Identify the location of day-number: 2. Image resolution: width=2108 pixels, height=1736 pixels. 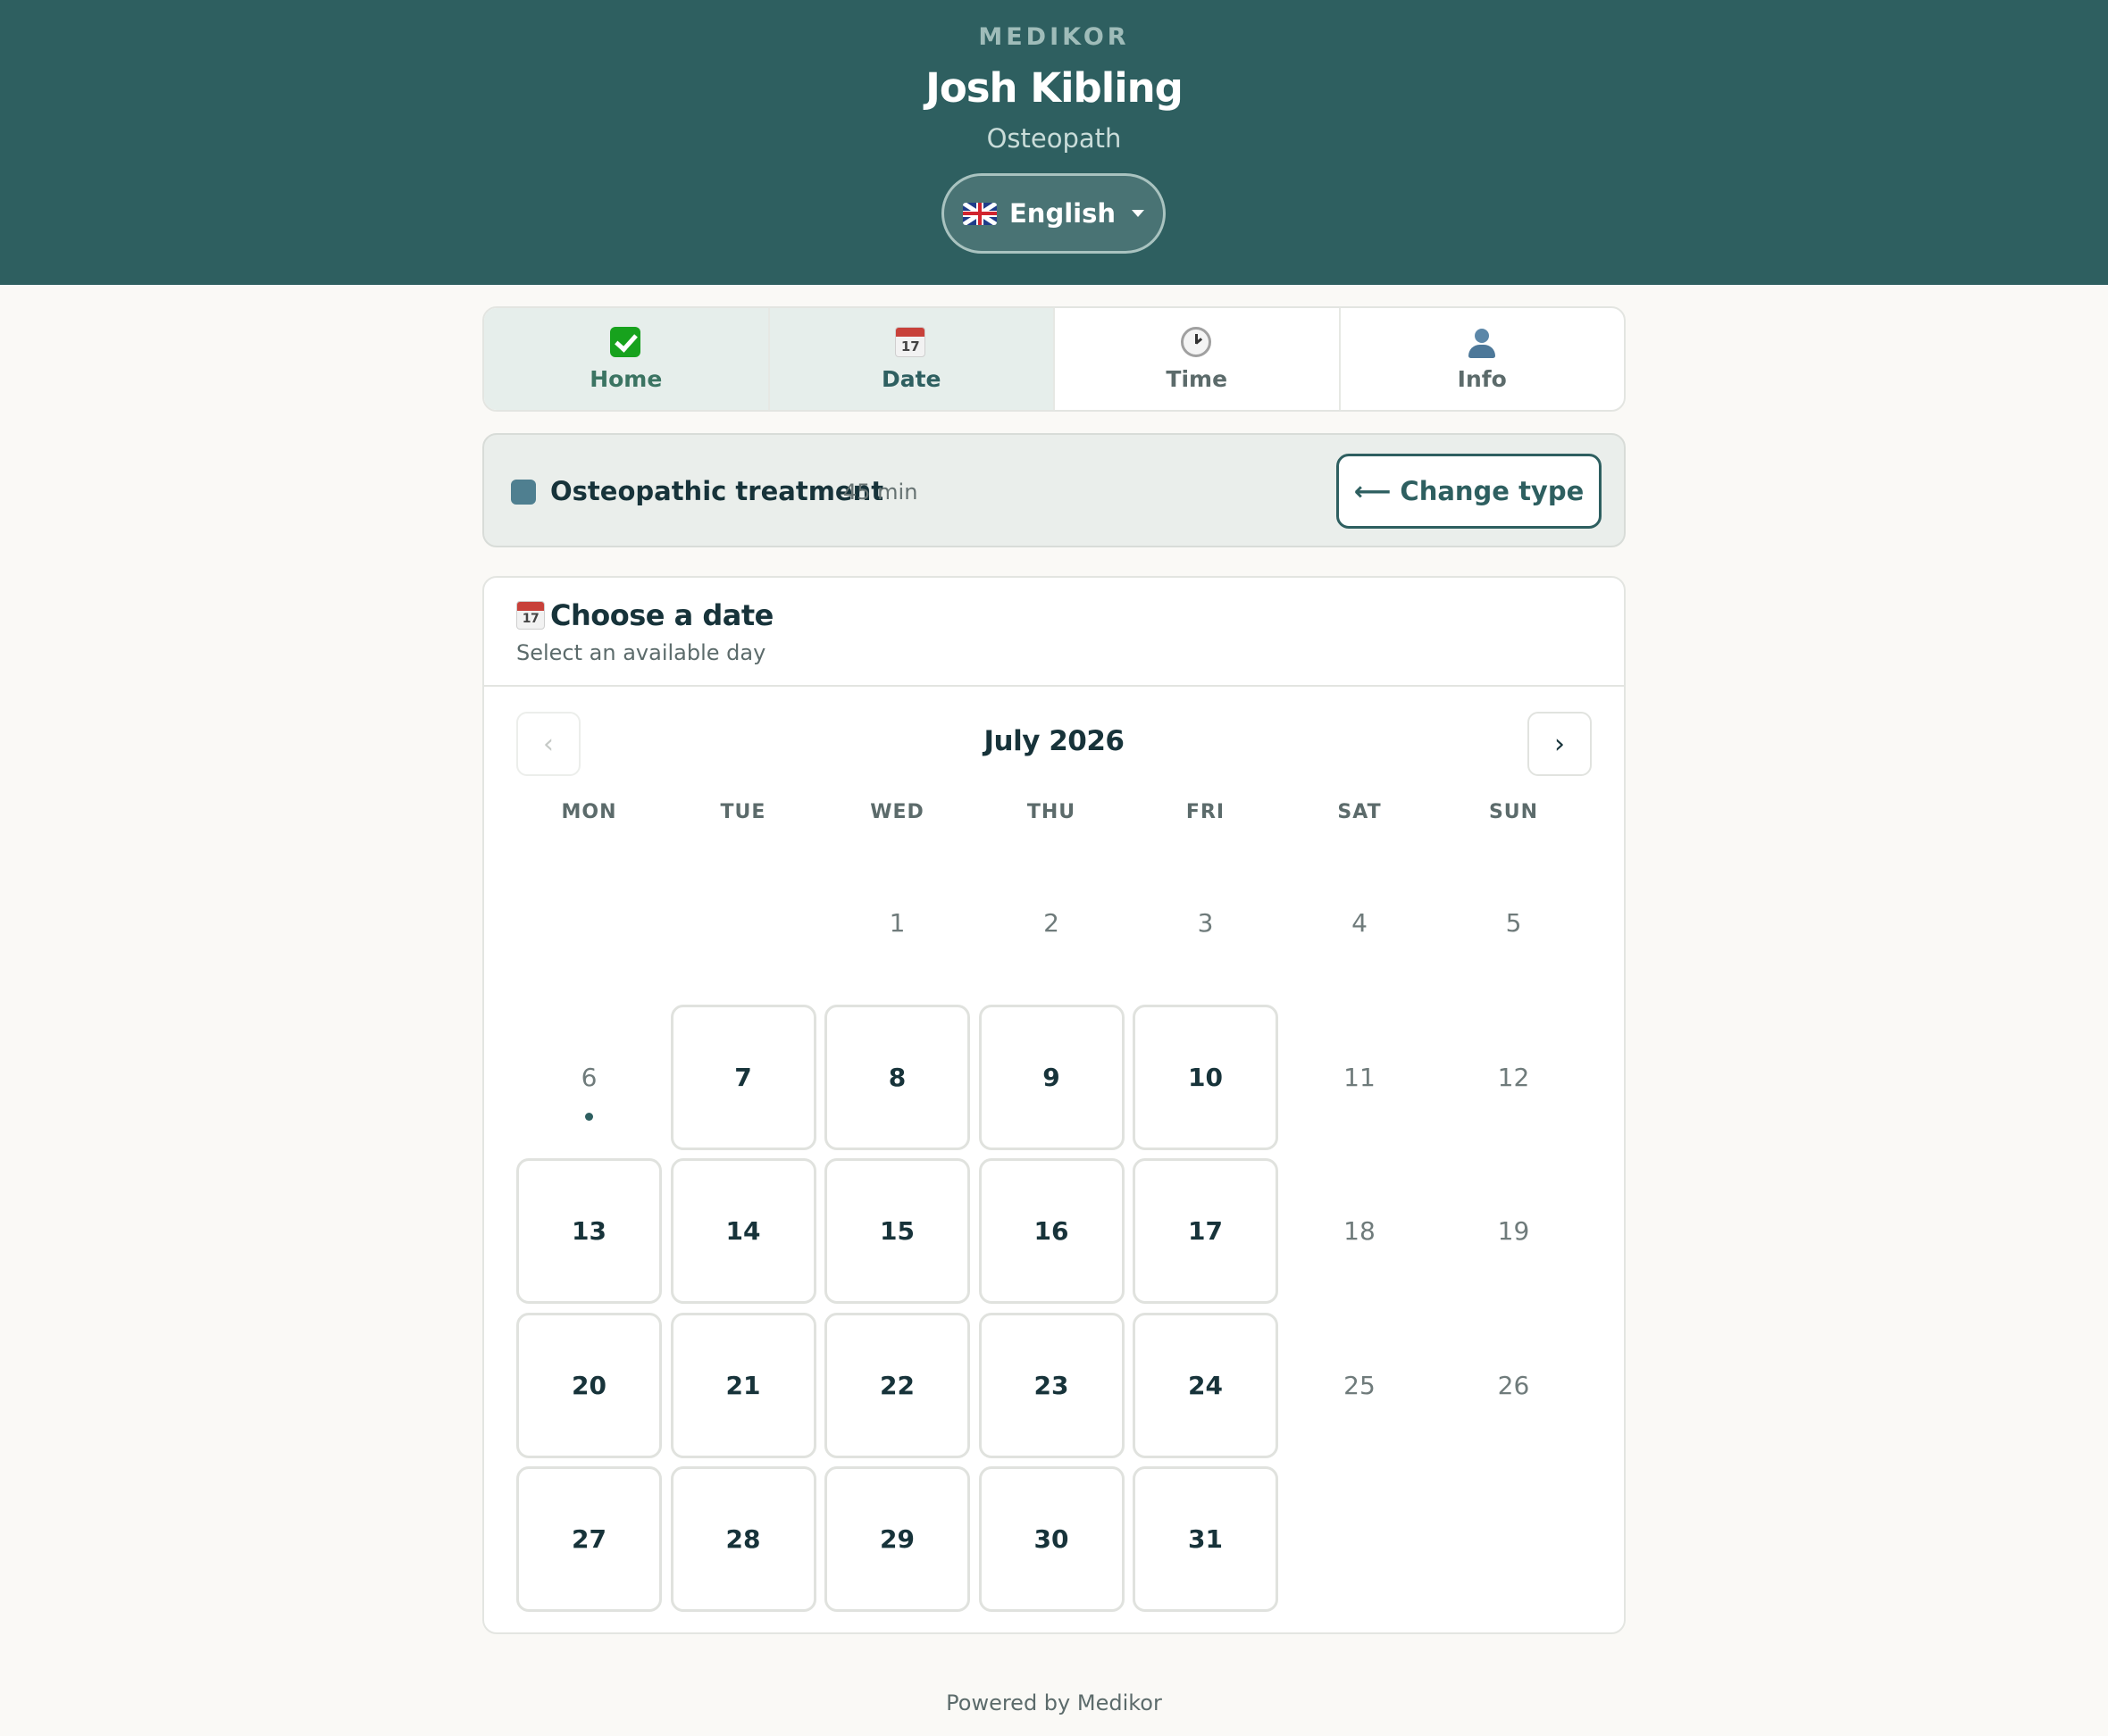
(1051, 923).